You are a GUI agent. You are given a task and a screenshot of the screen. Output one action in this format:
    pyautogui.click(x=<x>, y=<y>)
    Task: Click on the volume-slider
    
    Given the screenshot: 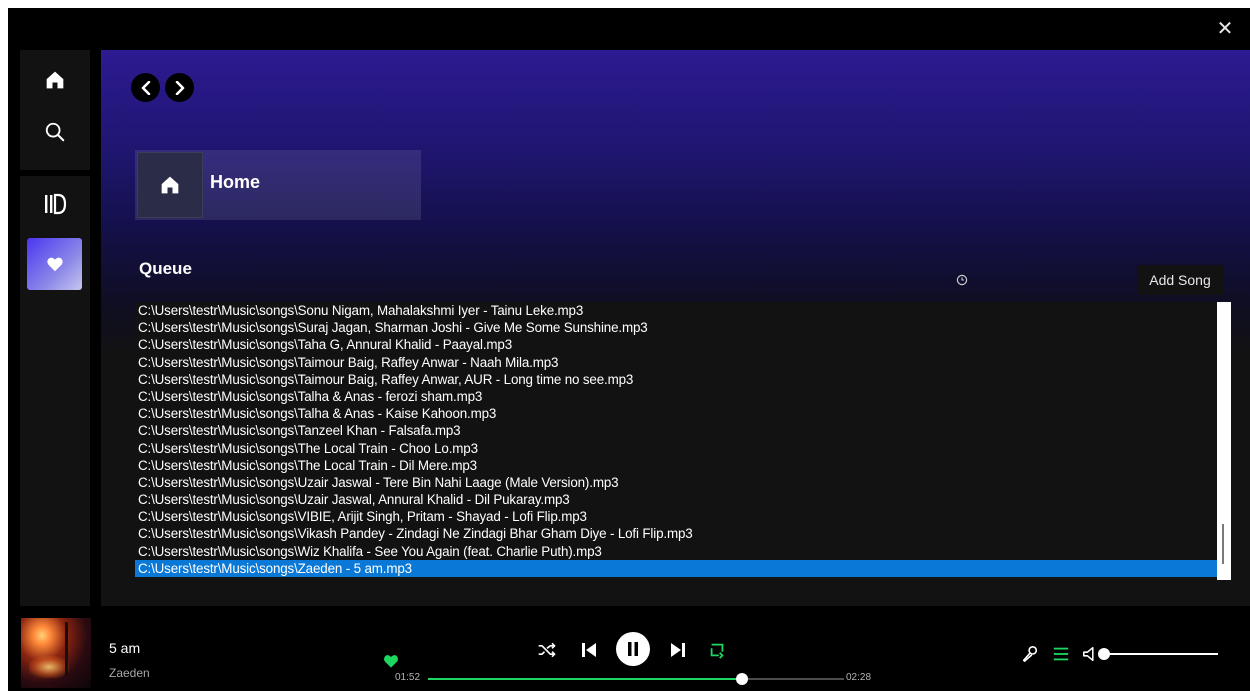 What is the action you would take?
    pyautogui.click(x=1158, y=654)
    